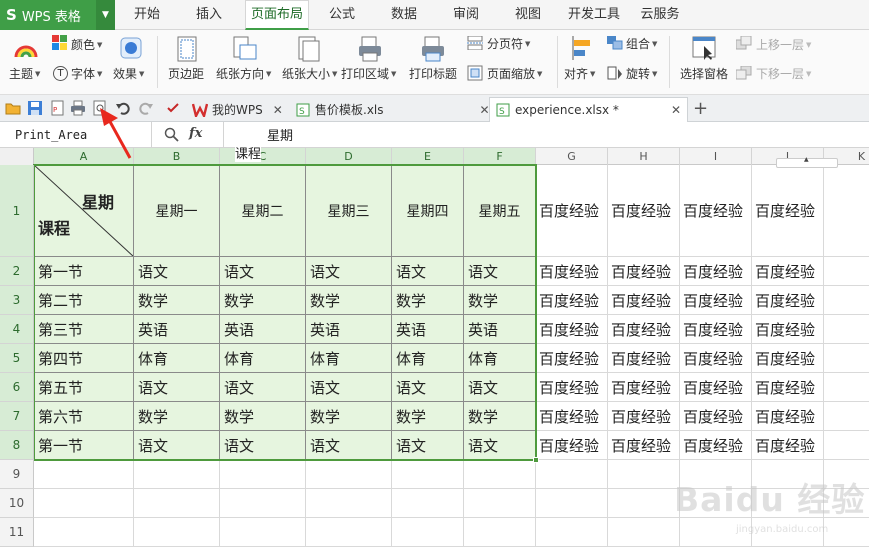 The width and height of the screenshot is (869, 552). I want to click on tab-view: 视图, so click(528, 15).